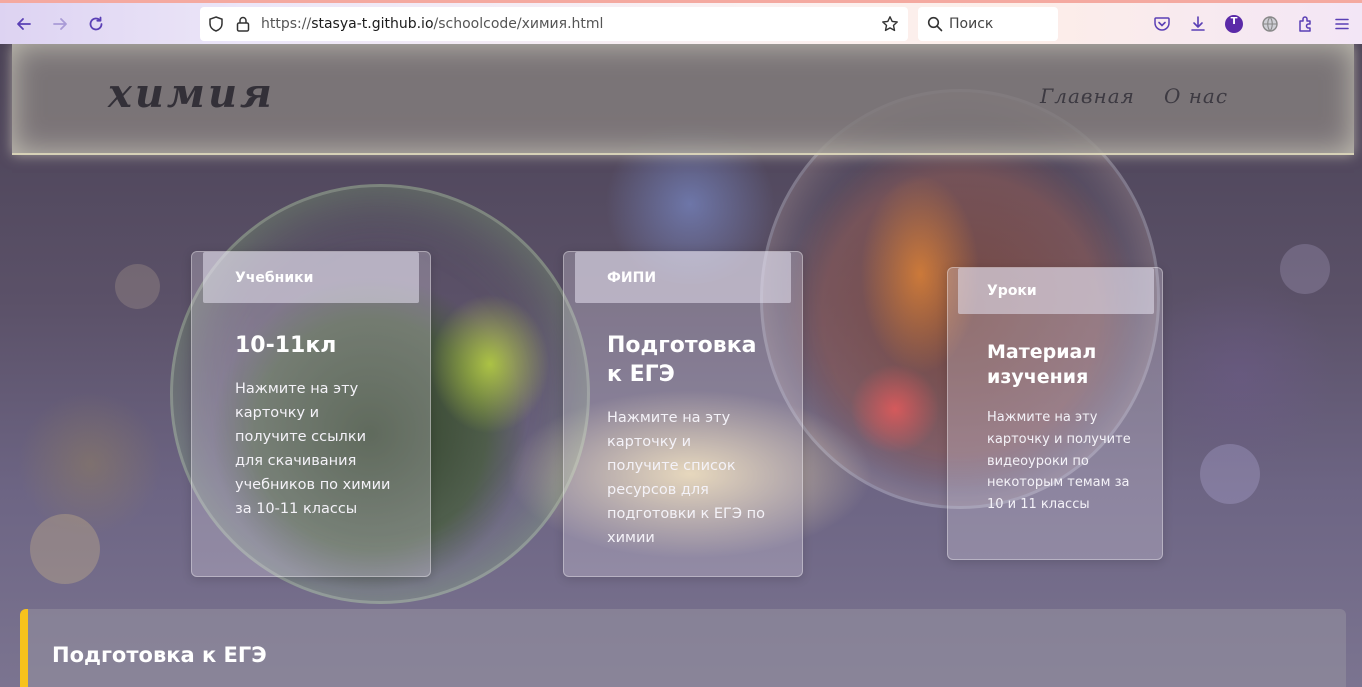  What do you see at coordinates (518, 24) in the screenshot?
I see `url-path: /schoolcode/химия.html` at bounding box center [518, 24].